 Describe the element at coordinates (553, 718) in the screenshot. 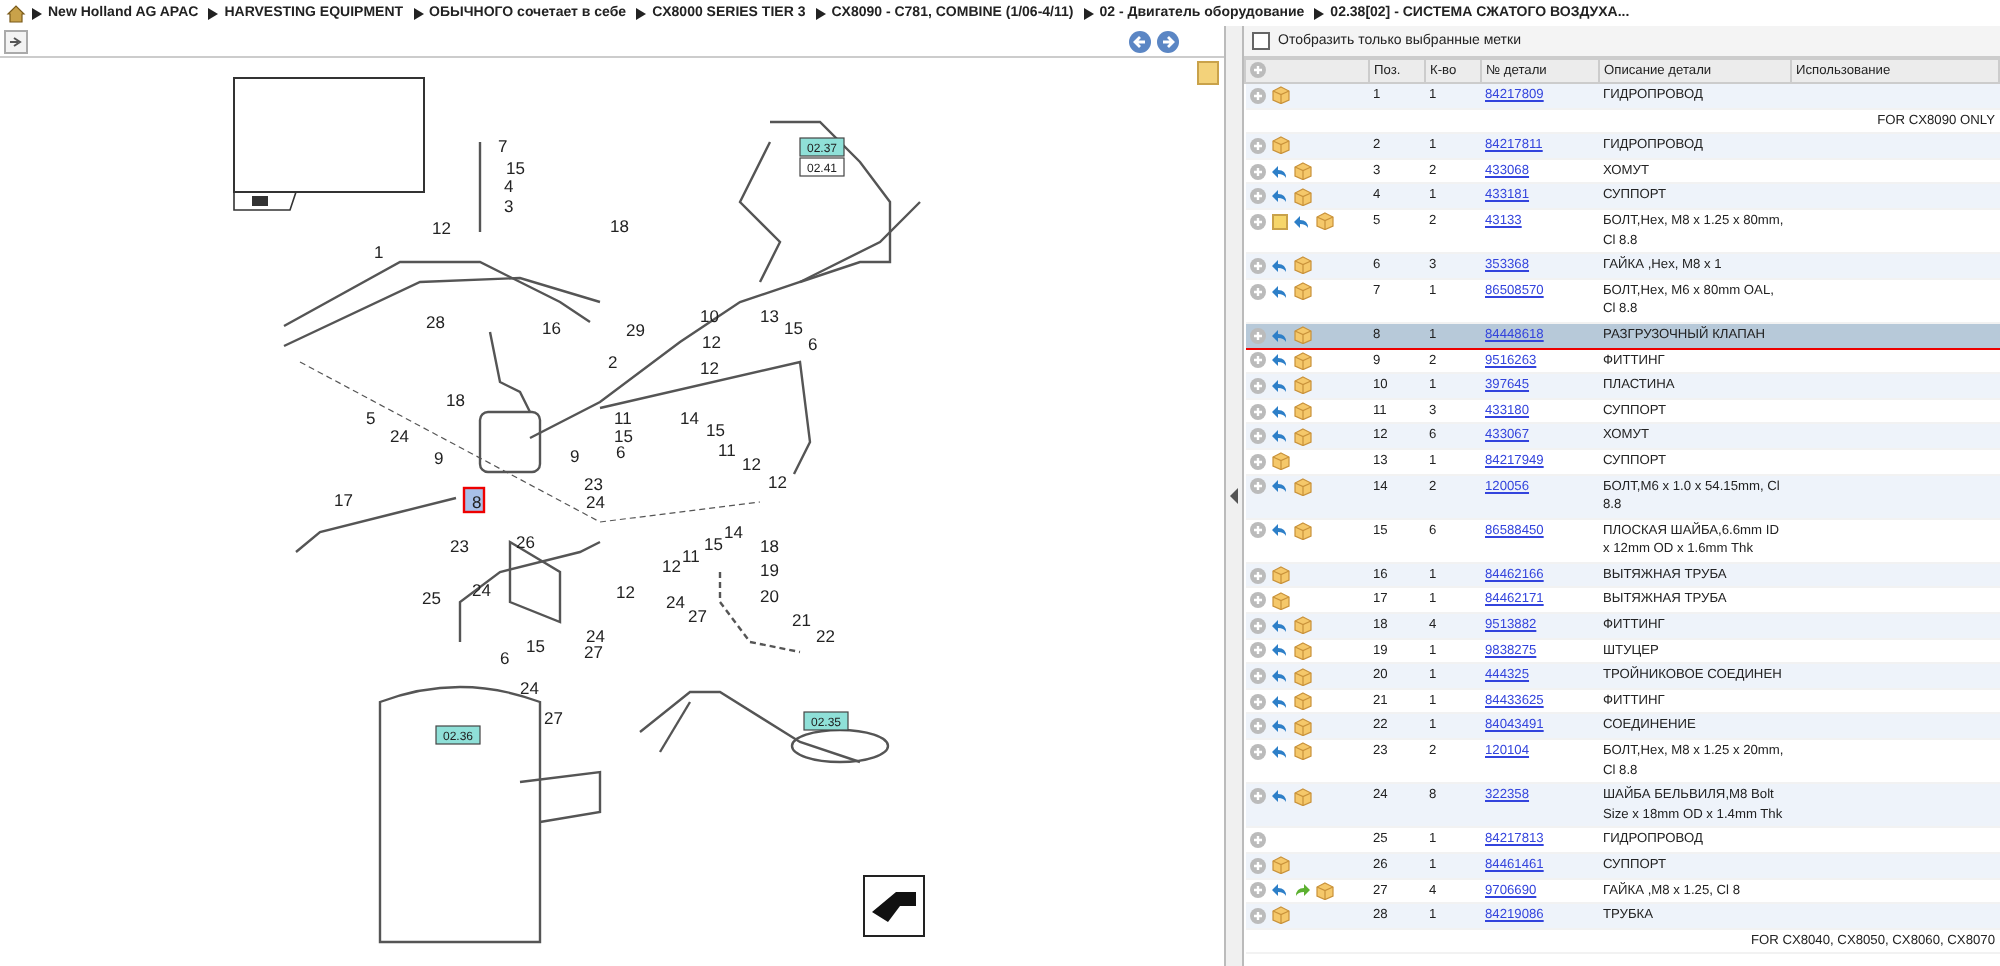

I see `callout-number: 27` at that location.